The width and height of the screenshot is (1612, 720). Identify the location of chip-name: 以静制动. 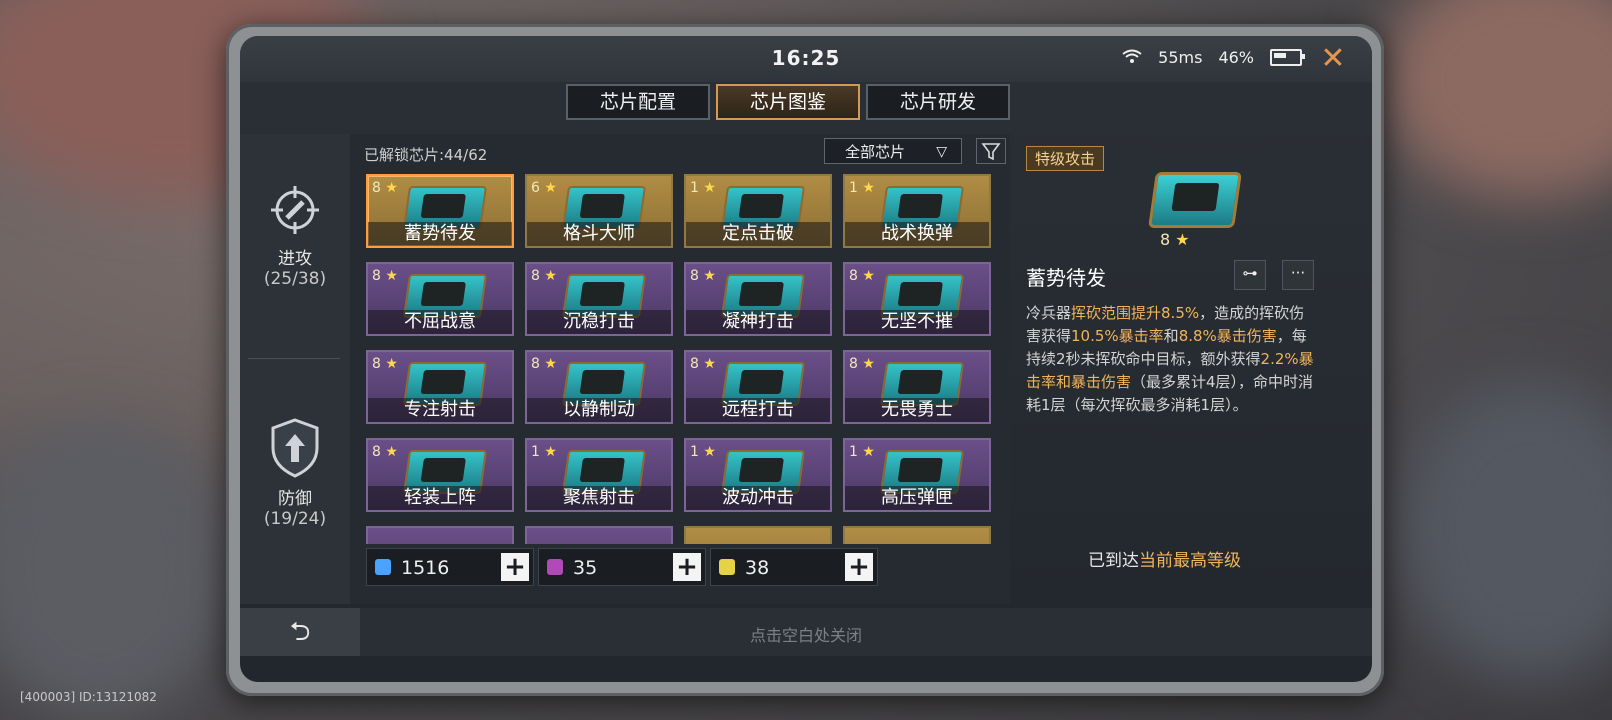
(599, 410).